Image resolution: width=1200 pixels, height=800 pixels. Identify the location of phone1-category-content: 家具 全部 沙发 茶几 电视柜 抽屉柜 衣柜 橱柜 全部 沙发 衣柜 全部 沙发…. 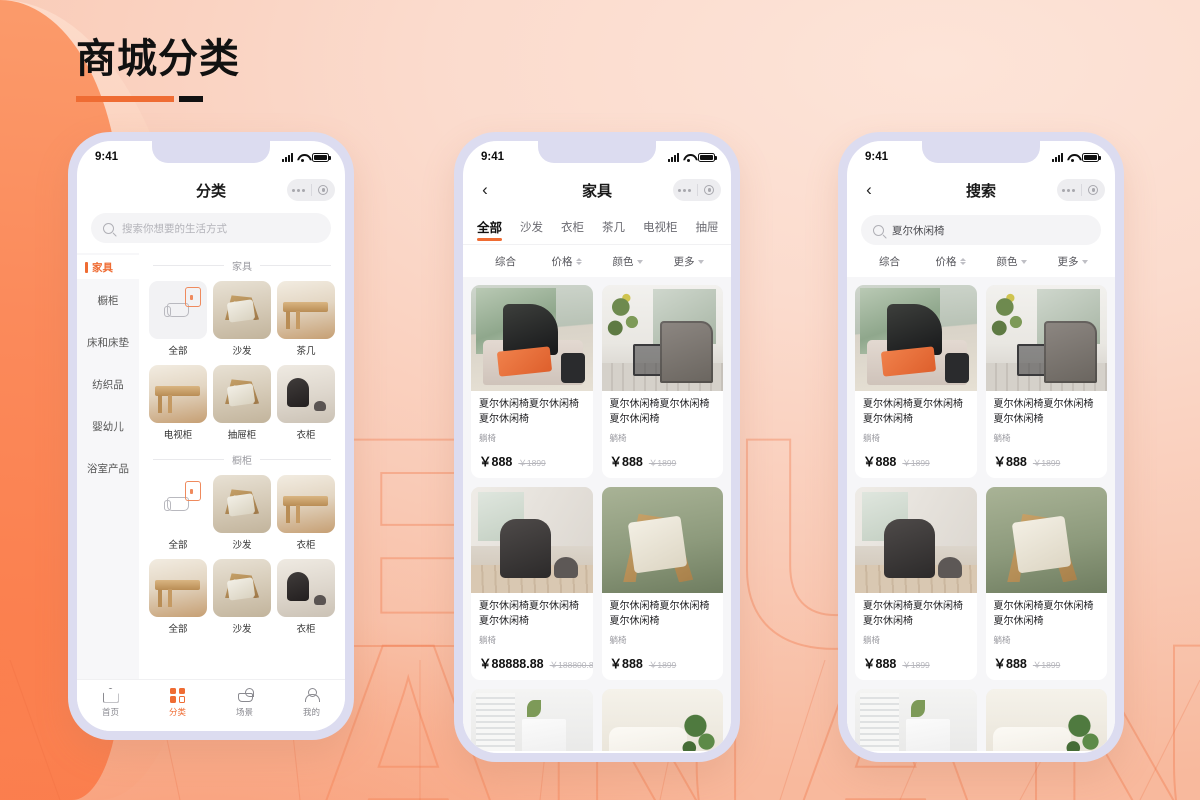
(242, 471).